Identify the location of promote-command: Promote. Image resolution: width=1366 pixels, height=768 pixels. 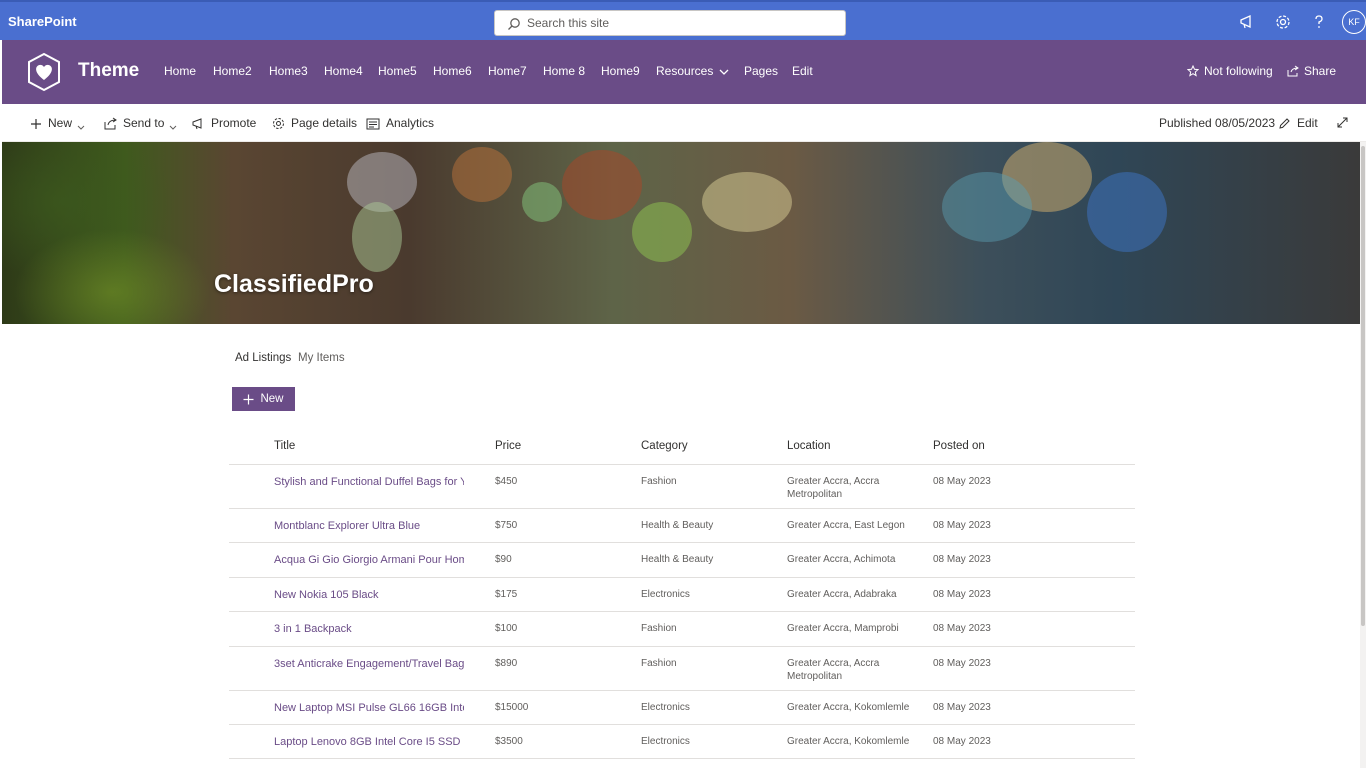
(224, 123).